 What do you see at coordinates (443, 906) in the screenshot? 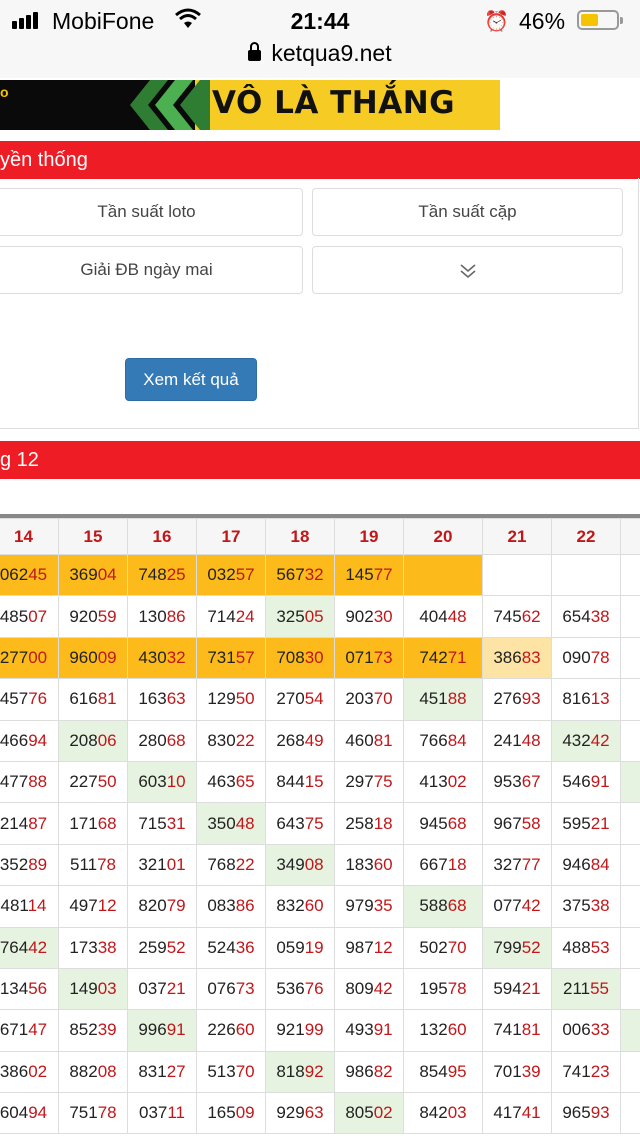
I see `result-cell: 58868` at bounding box center [443, 906].